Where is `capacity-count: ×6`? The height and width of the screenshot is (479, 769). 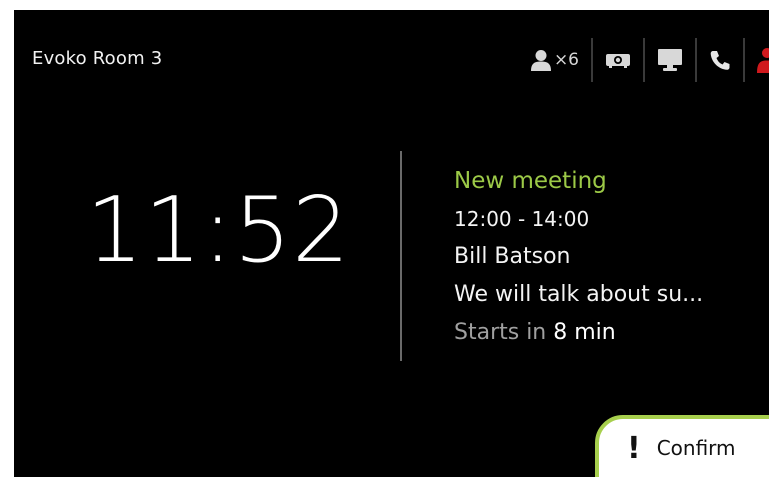
capacity-count: ×6 is located at coordinates (566, 60).